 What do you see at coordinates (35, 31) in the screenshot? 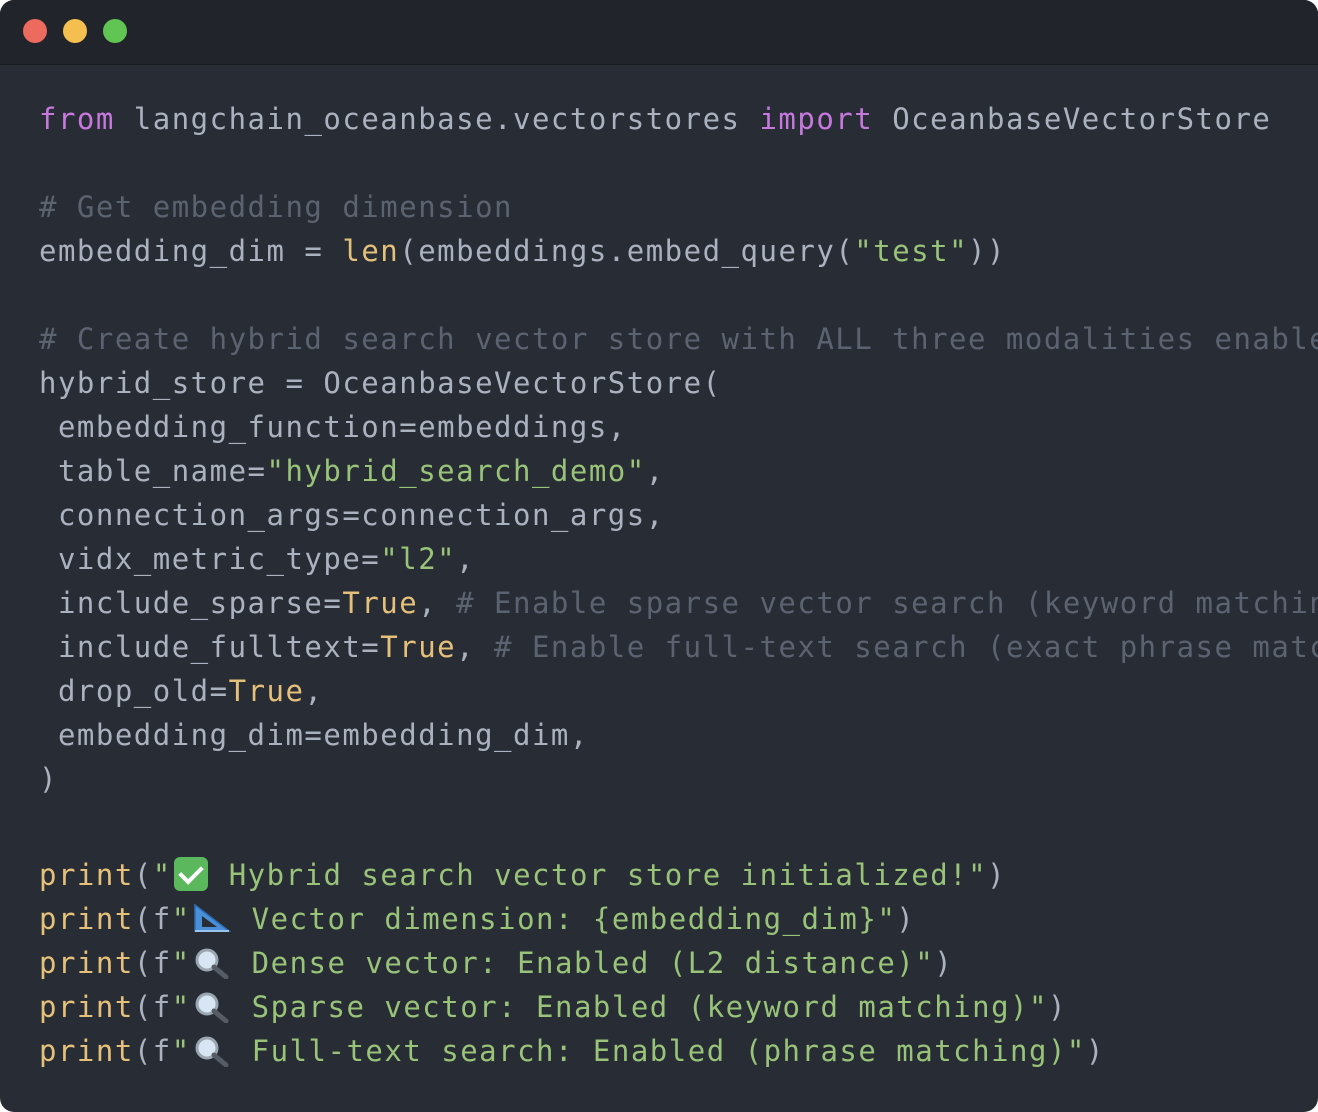
I see `close-window-button` at bounding box center [35, 31].